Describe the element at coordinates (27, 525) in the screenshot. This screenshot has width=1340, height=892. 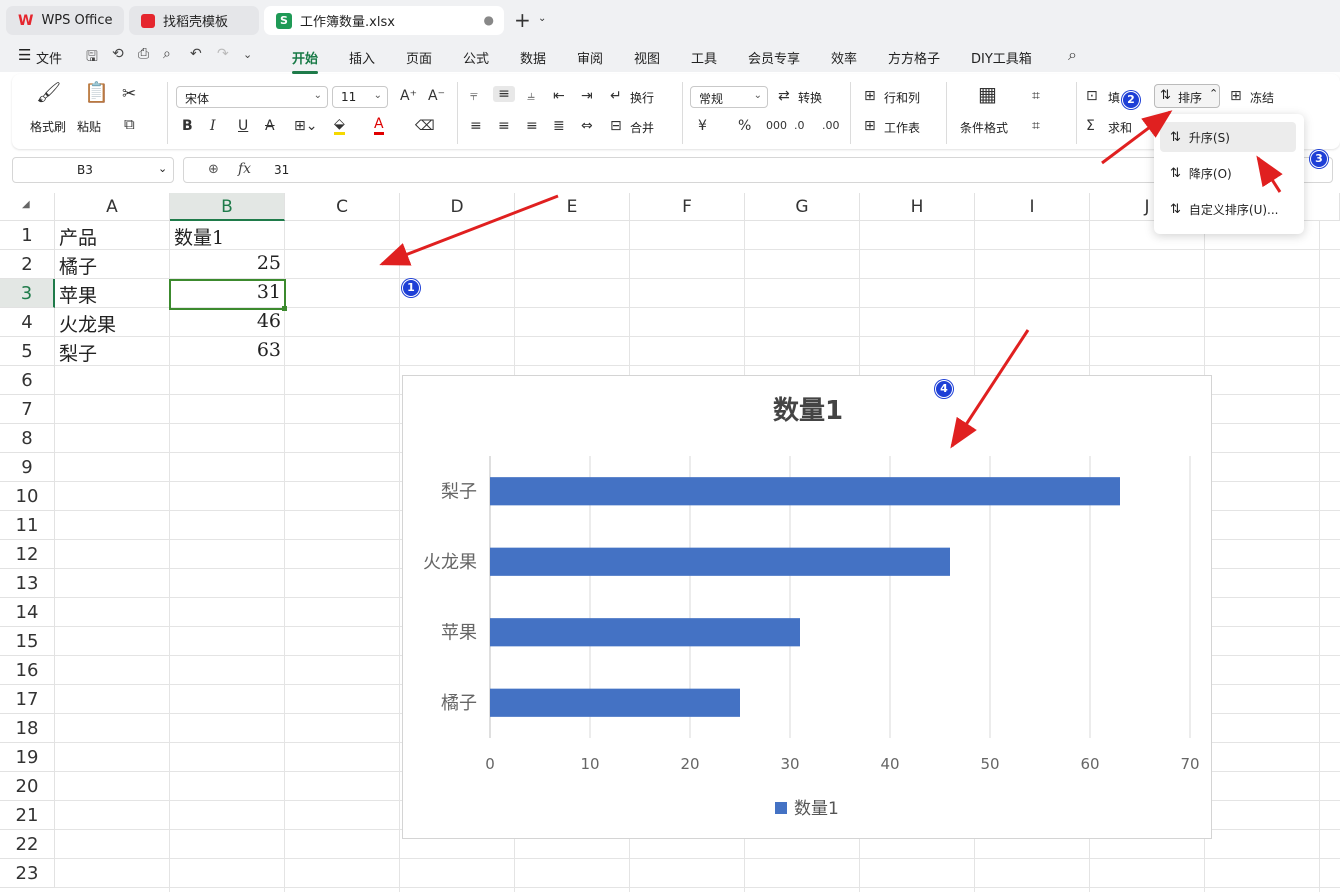
I see `row-header: 11` at that location.